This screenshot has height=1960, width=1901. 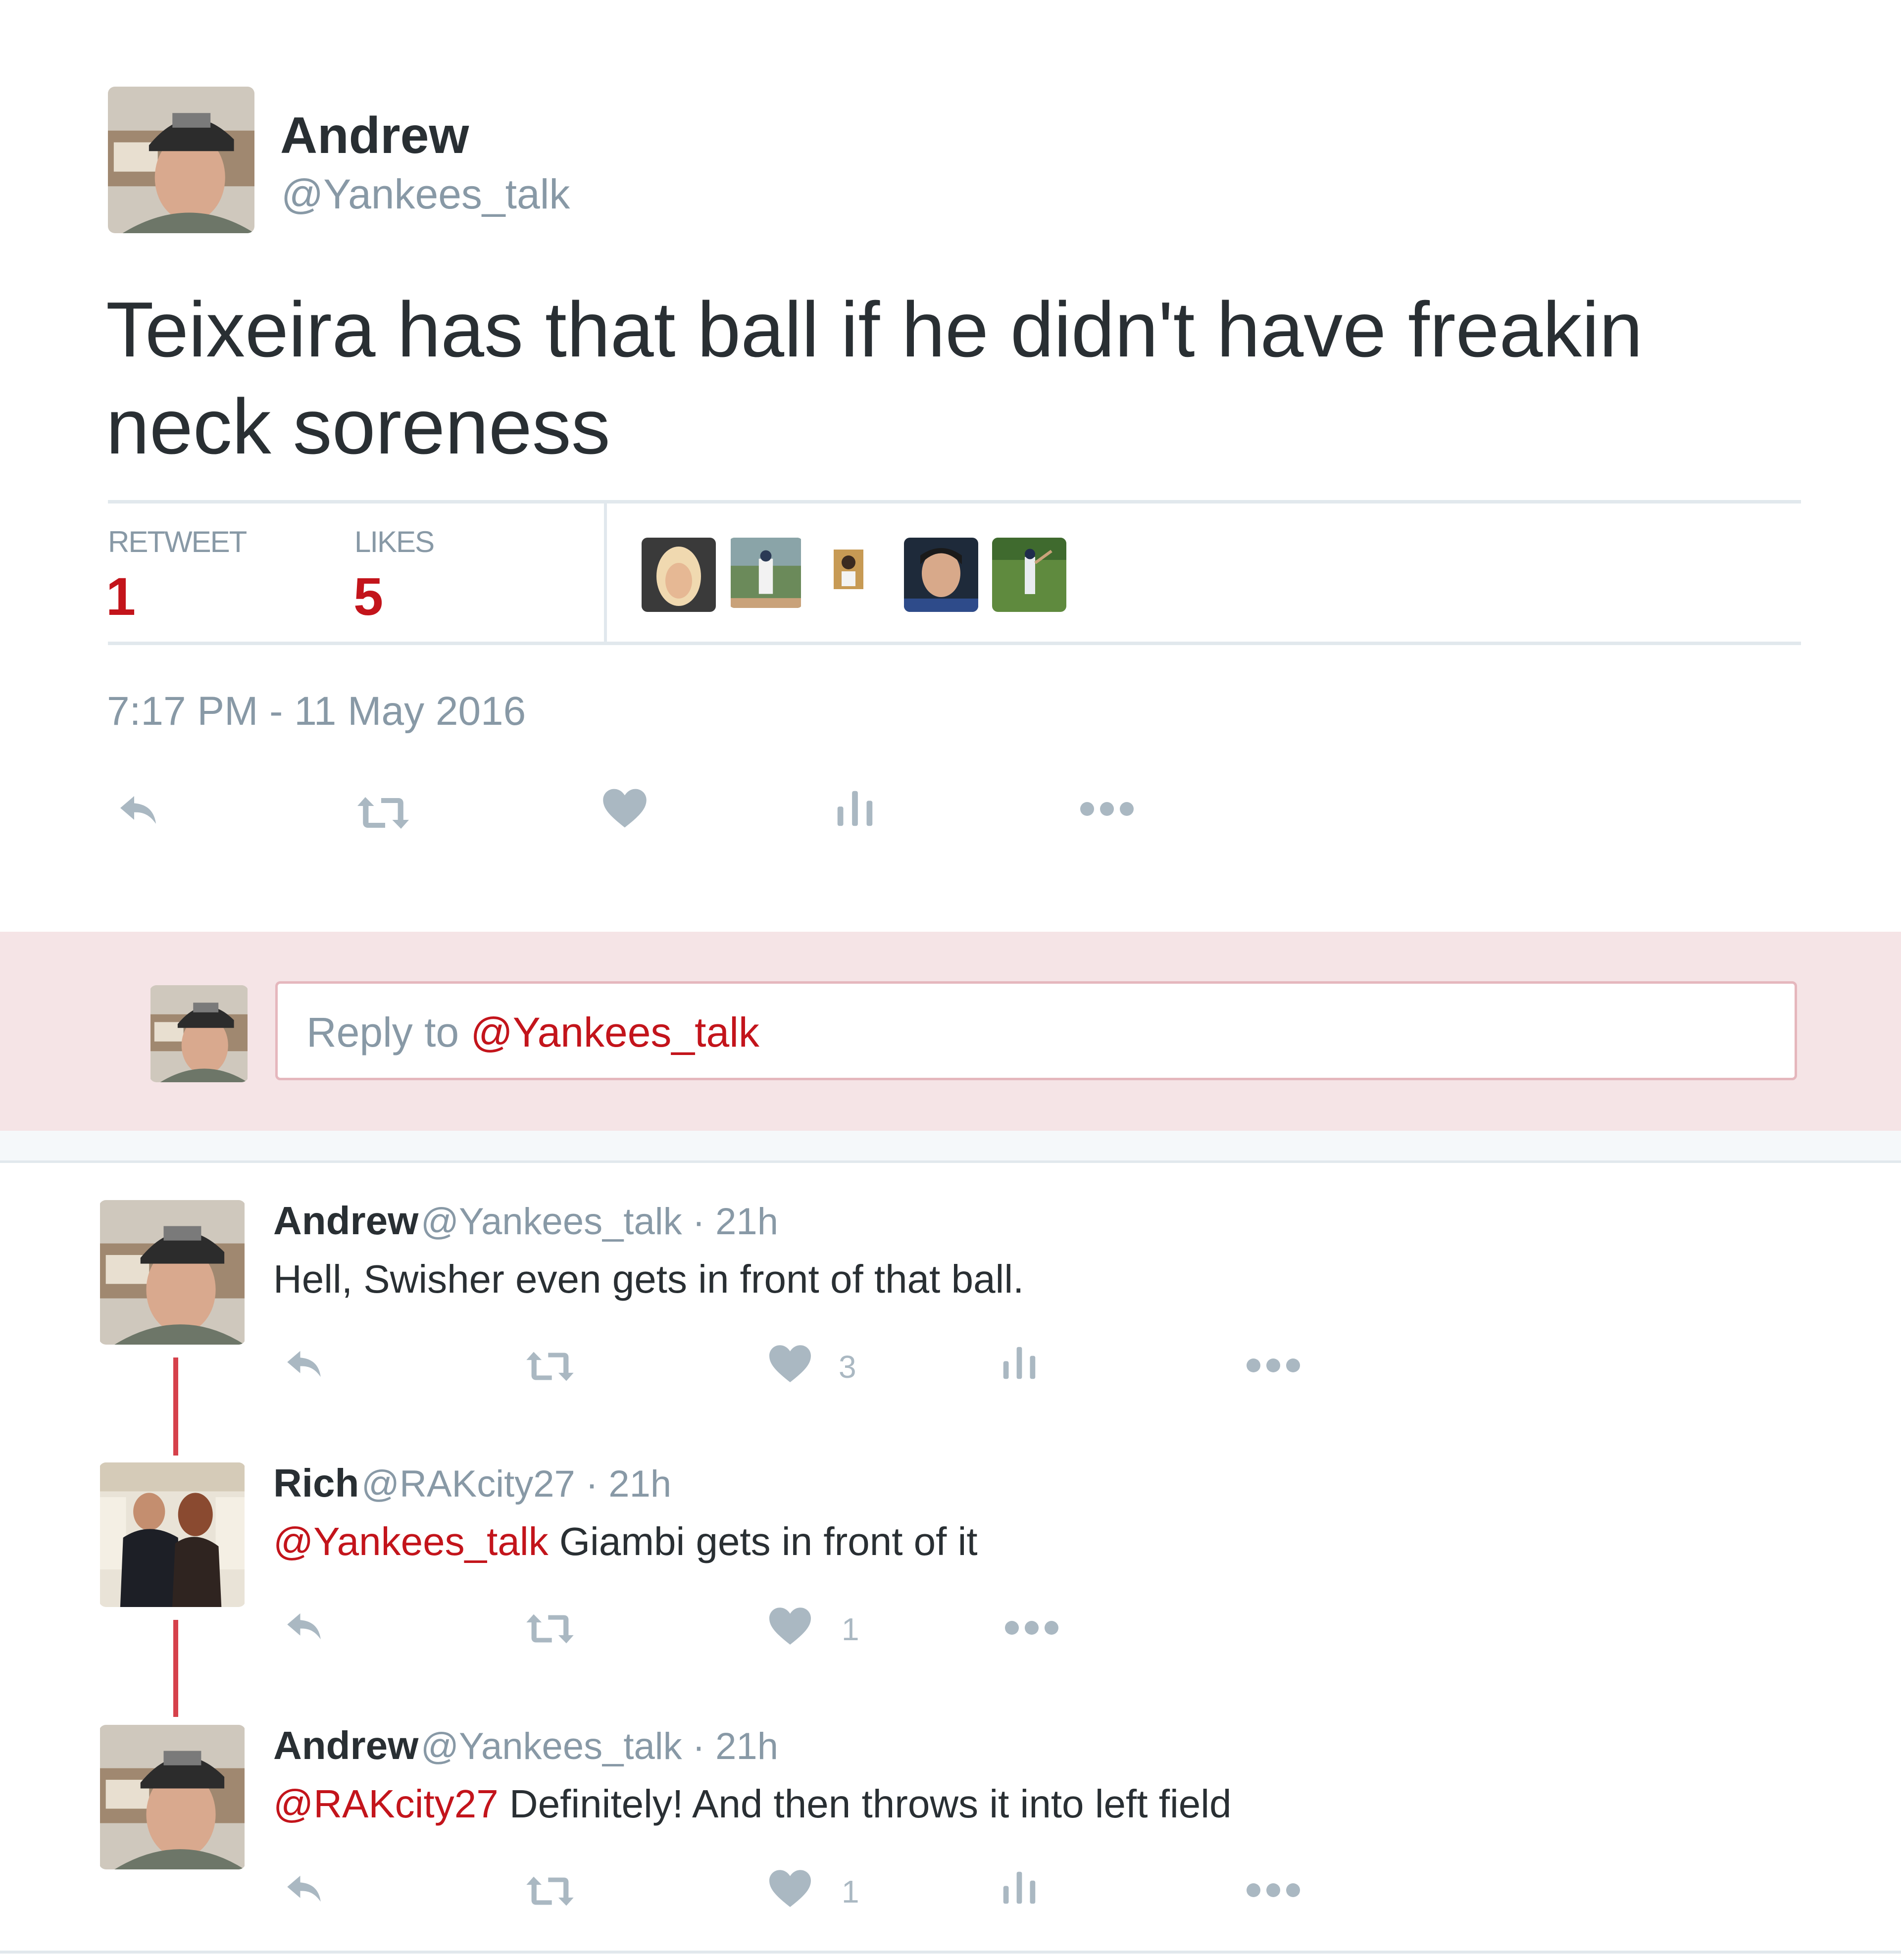 I want to click on like-count: 3, so click(x=847, y=1367).